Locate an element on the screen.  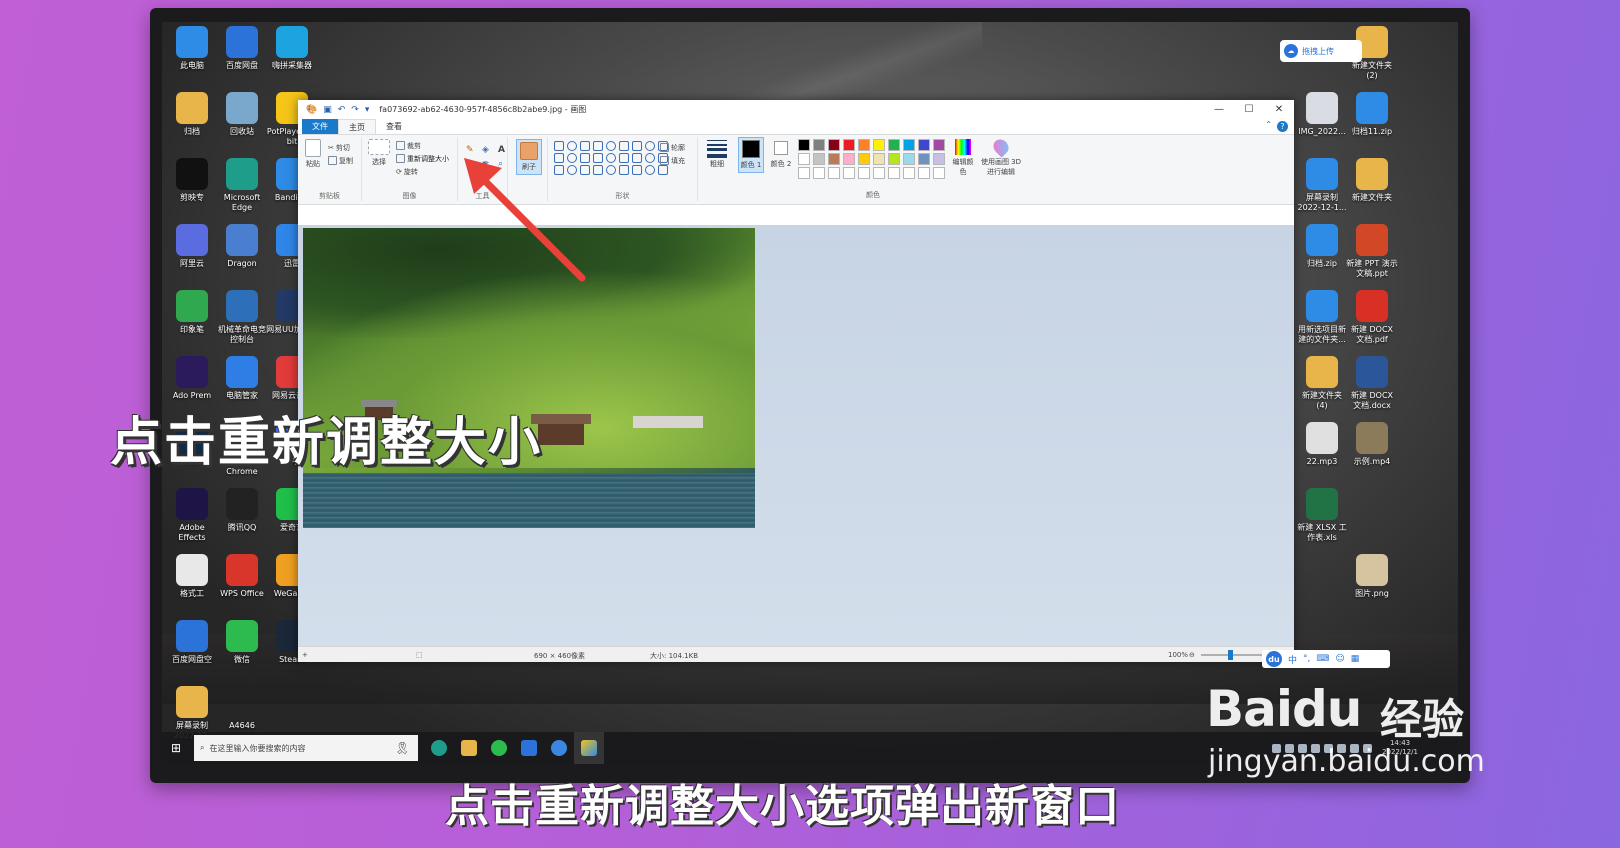
size-button: 粗细 is located at coordinates (717, 154).